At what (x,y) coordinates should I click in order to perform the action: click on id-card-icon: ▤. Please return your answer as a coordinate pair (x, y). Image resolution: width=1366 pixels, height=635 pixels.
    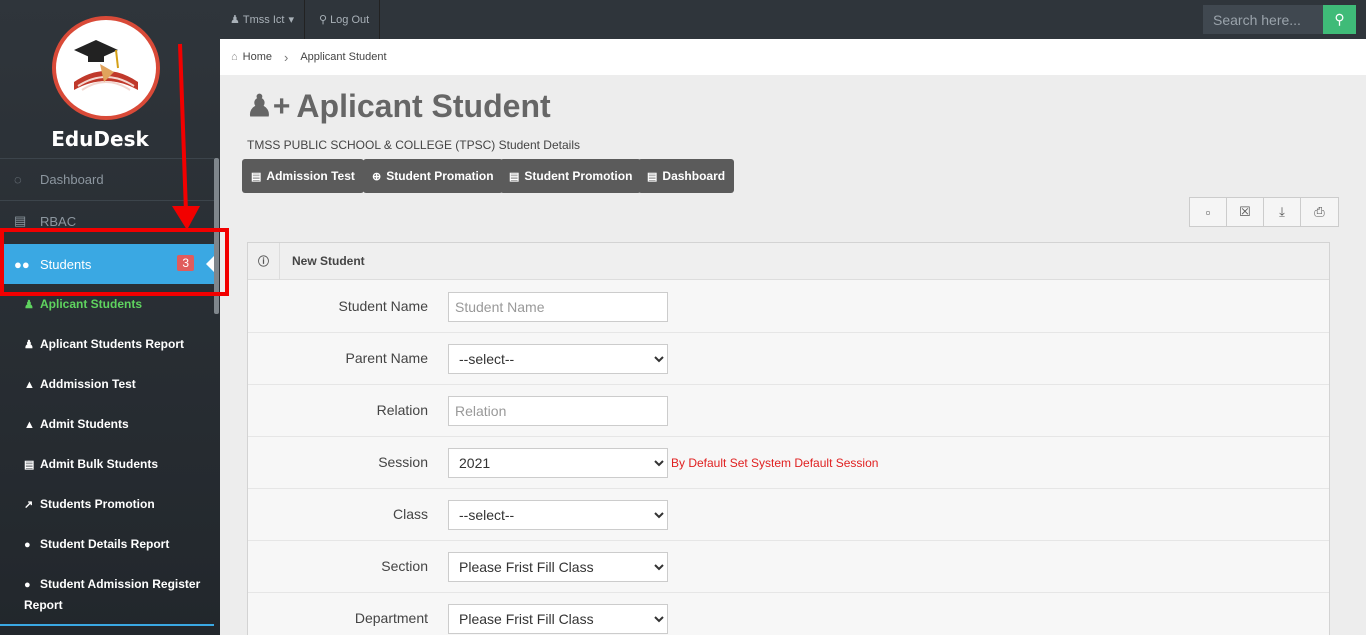
    Looking at the image, I should click on (29, 465).